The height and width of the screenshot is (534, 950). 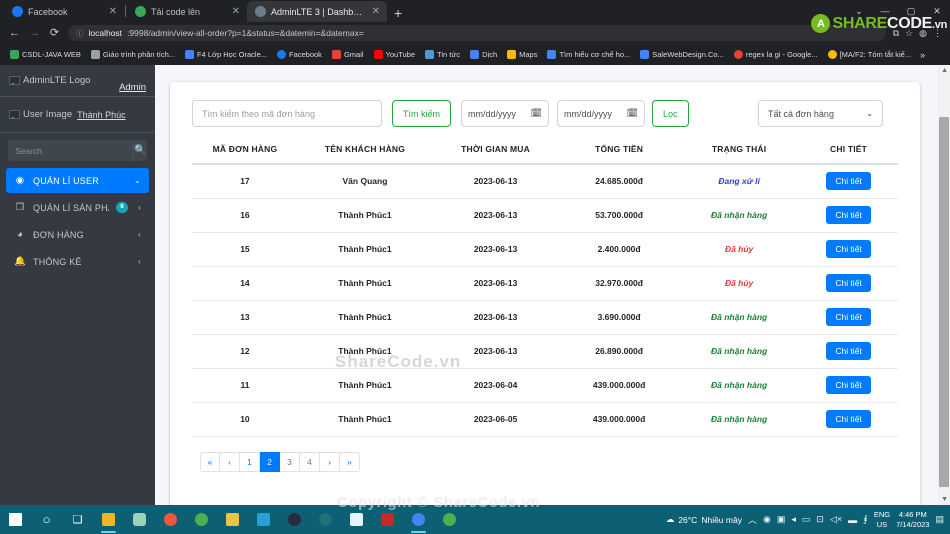 What do you see at coordinates (483, 54) in the screenshot?
I see `bookmark-item: Dịch` at bounding box center [483, 54].